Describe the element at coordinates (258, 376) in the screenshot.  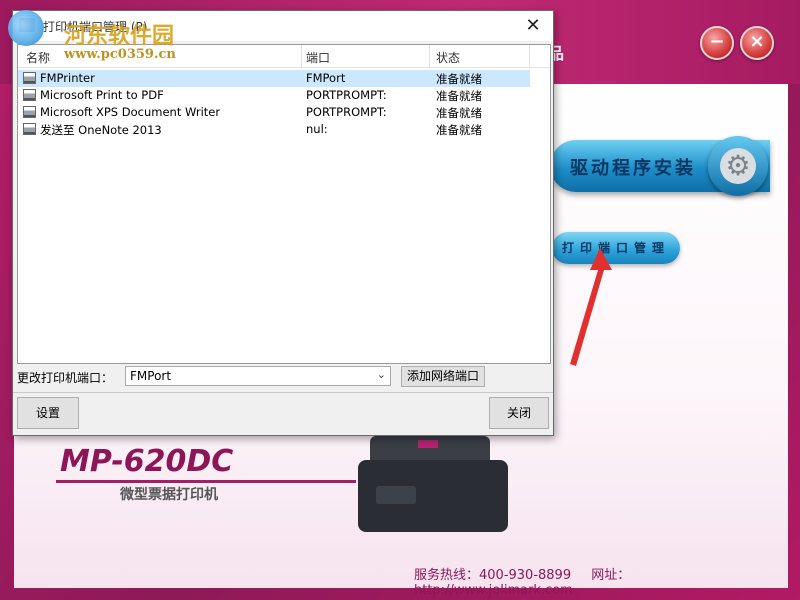
I see `port-select: FMPort ⌄` at that location.